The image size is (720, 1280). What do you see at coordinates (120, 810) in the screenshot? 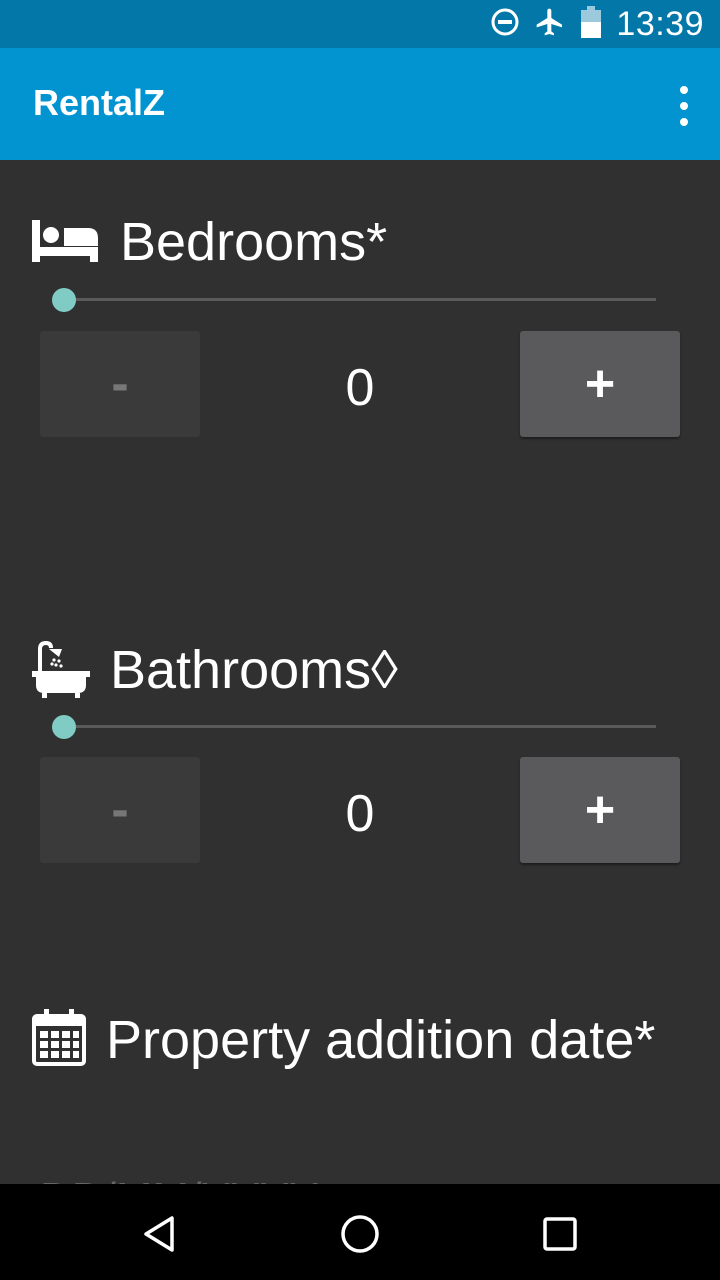
I see `bathrooms-minus-button: -` at bounding box center [120, 810].